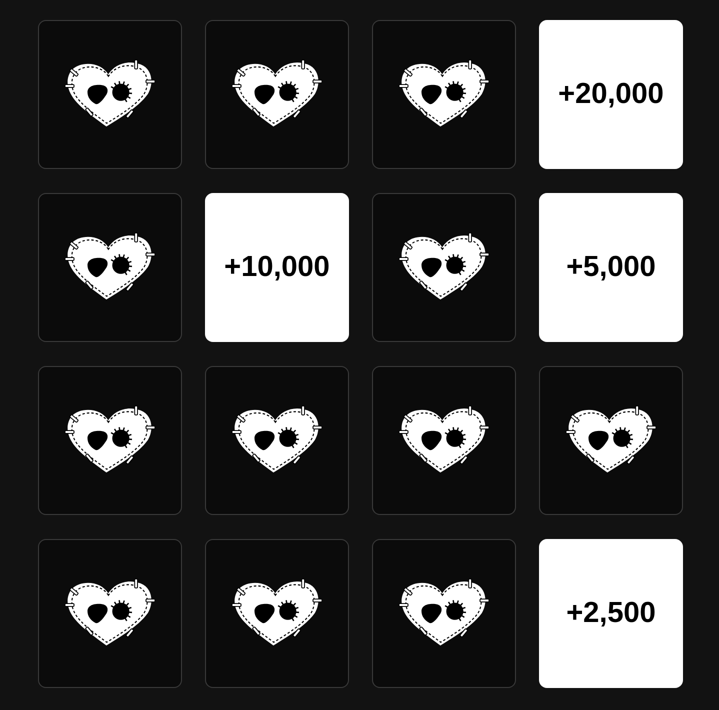 The height and width of the screenshot is (710, 719). What do you see at coordinates (611, 267) in the screenshot?
I see `prize-amount: +5,000` at bounding box center [611, 267].